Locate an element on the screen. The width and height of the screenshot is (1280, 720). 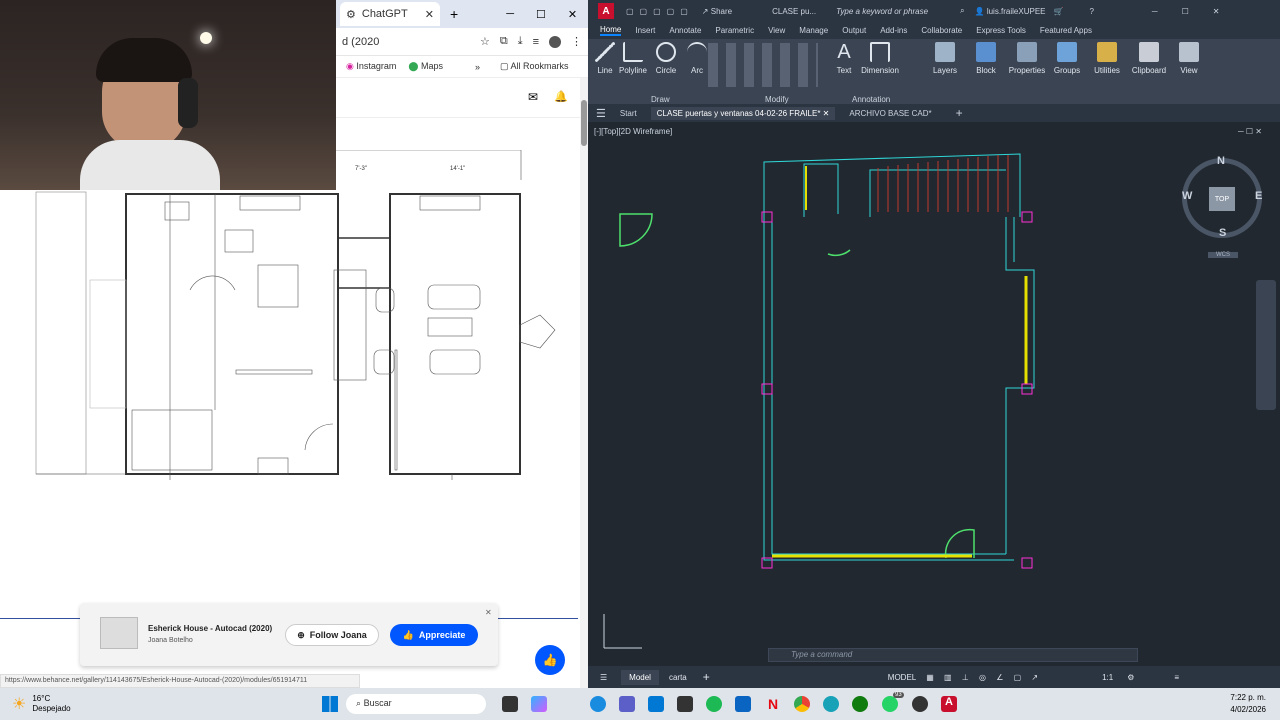
bookmarks-overflow-icon: » is located at coordinates (477, 67).